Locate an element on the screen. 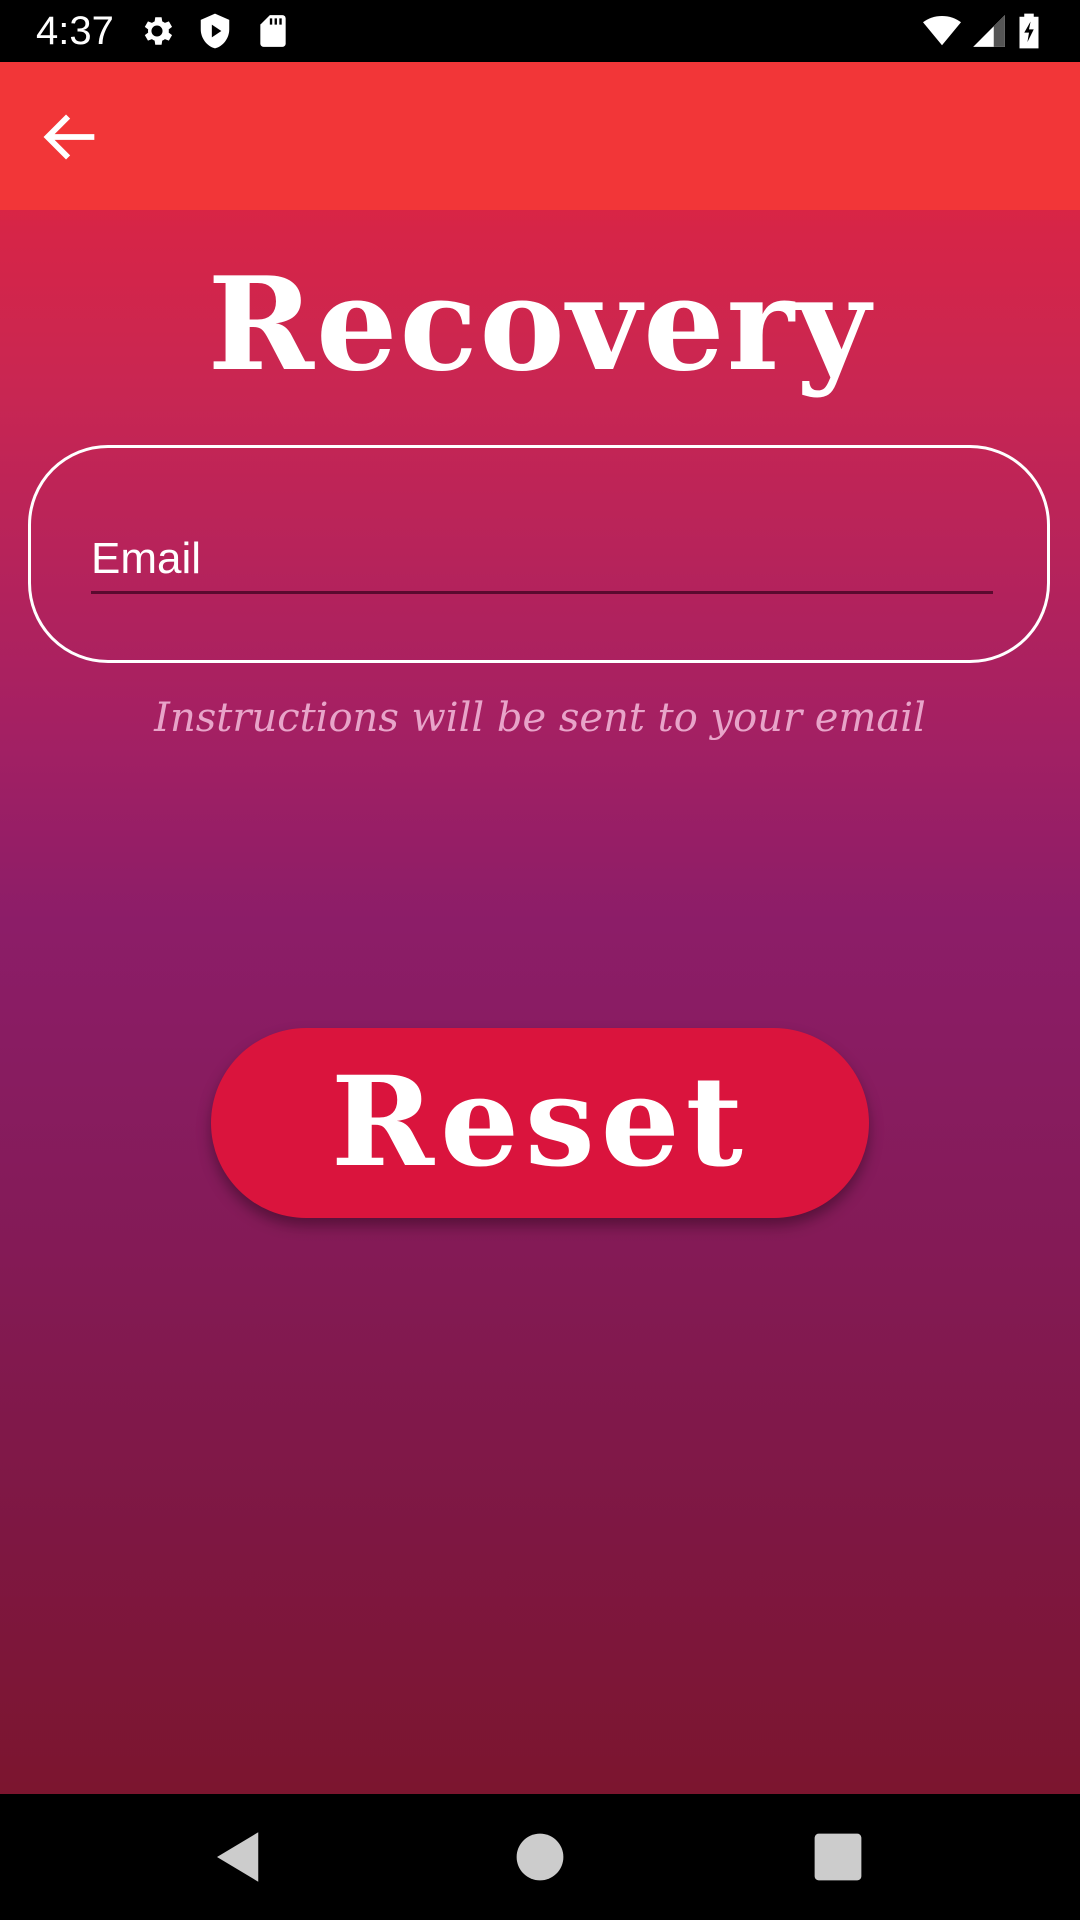 This screenshot has width=1080, height=1920. arrow-back-icon is located at coordinates (71, 137).